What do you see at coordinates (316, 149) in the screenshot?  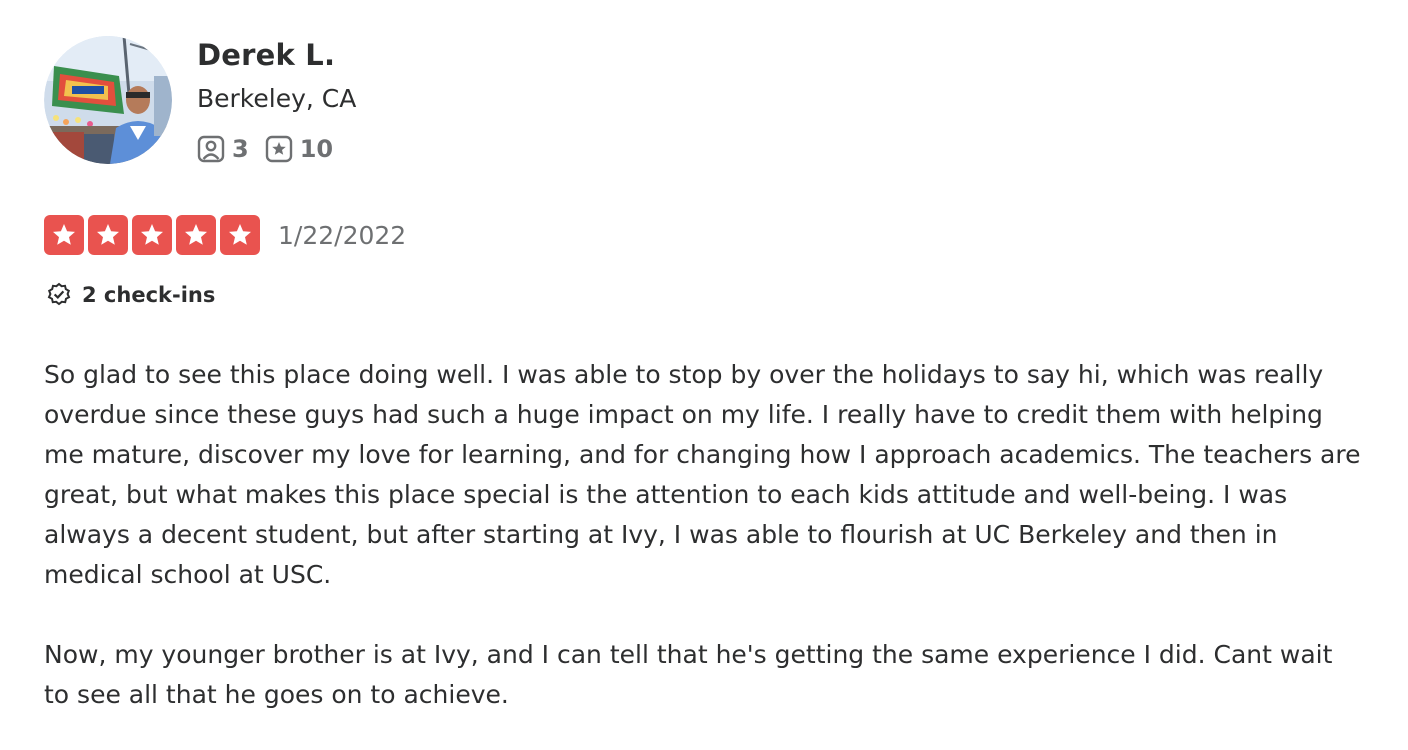 I see `reviews-count: 10` at bounding box center [316, 149].